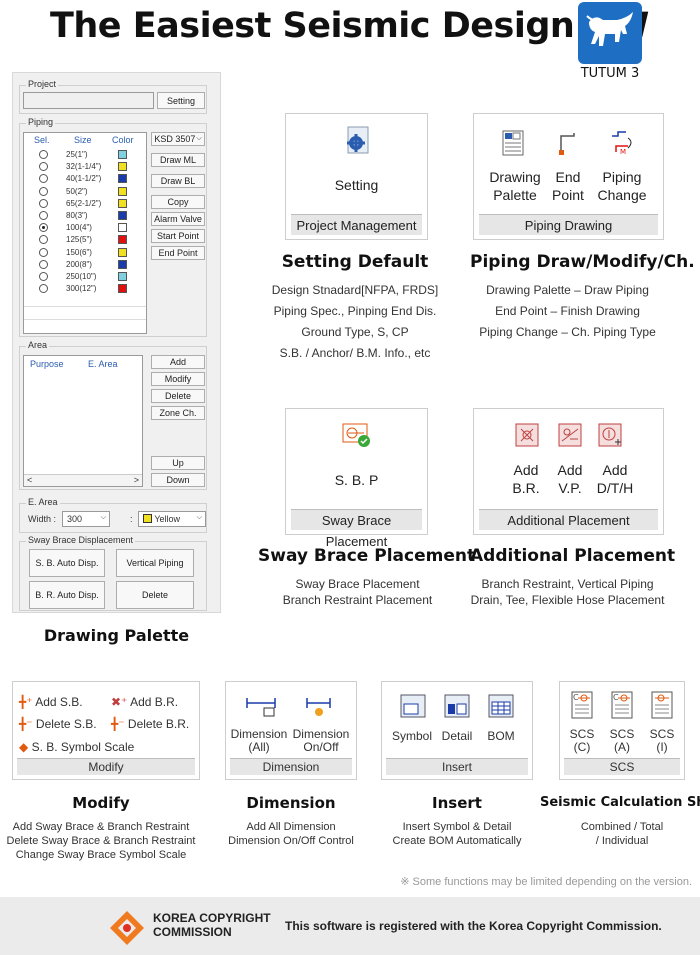 This screenshot has width=700, height=955. I want to click on project-setting-button: Setting, so click(181, 100).